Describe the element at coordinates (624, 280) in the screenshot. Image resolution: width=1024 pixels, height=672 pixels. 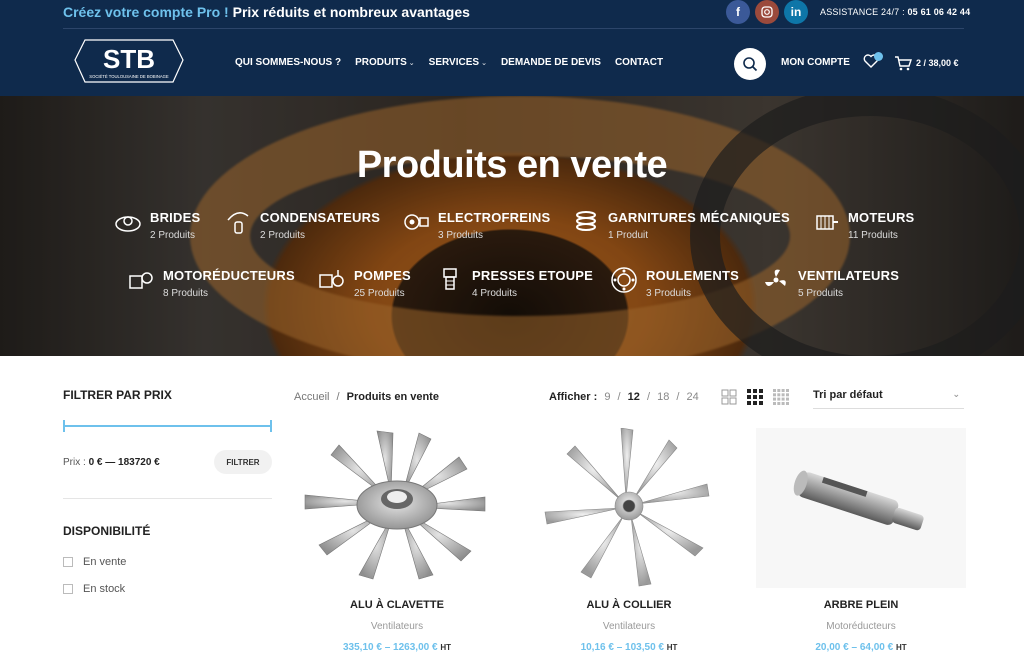
I see `bearing-icon` at that location.